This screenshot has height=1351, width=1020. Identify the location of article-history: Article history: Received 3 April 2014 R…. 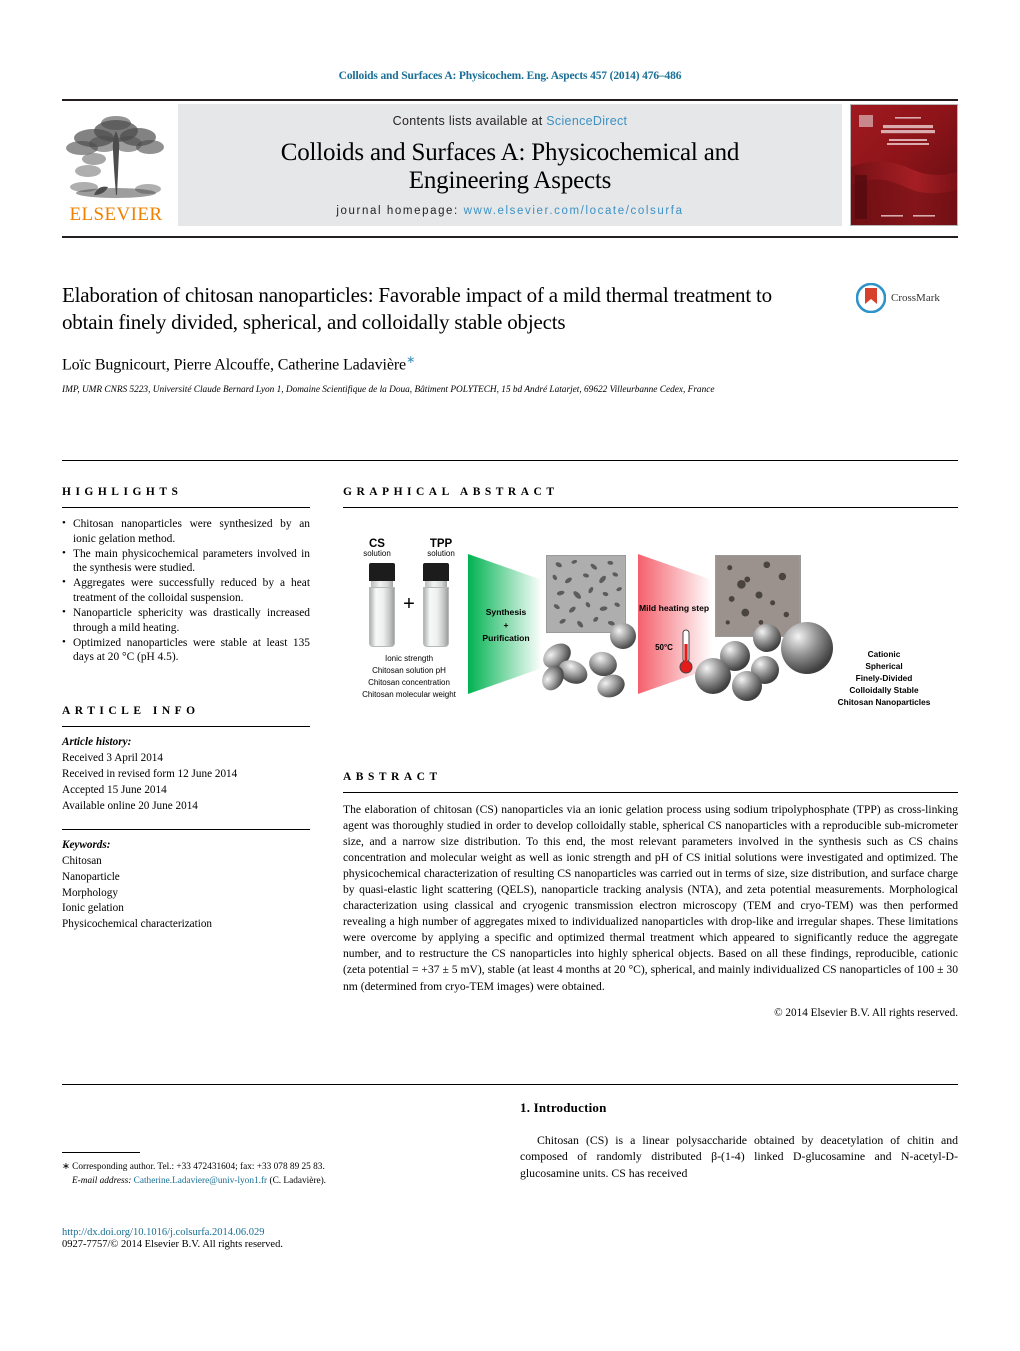
(186, 775).